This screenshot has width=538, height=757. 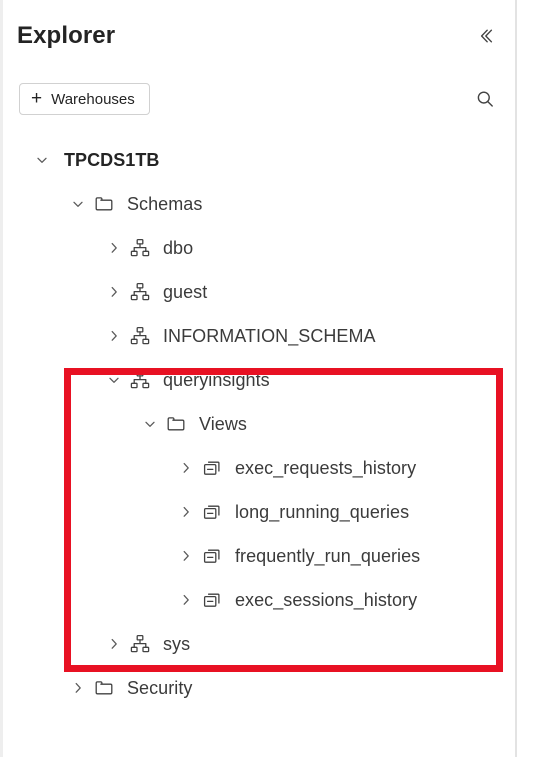 I want to click on add-warehouses-label: Warehouses, so click(x=93, y=99).